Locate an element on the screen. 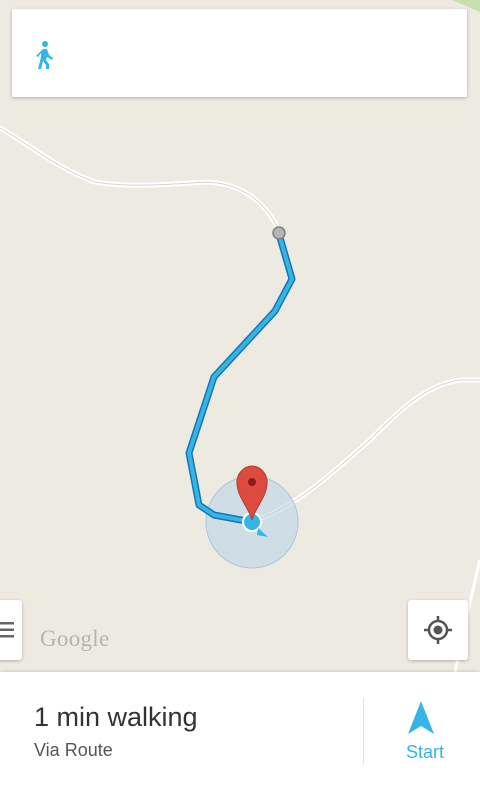 This screenshot has height=788, width=480. menu-button is located at coordinates (11, 630).